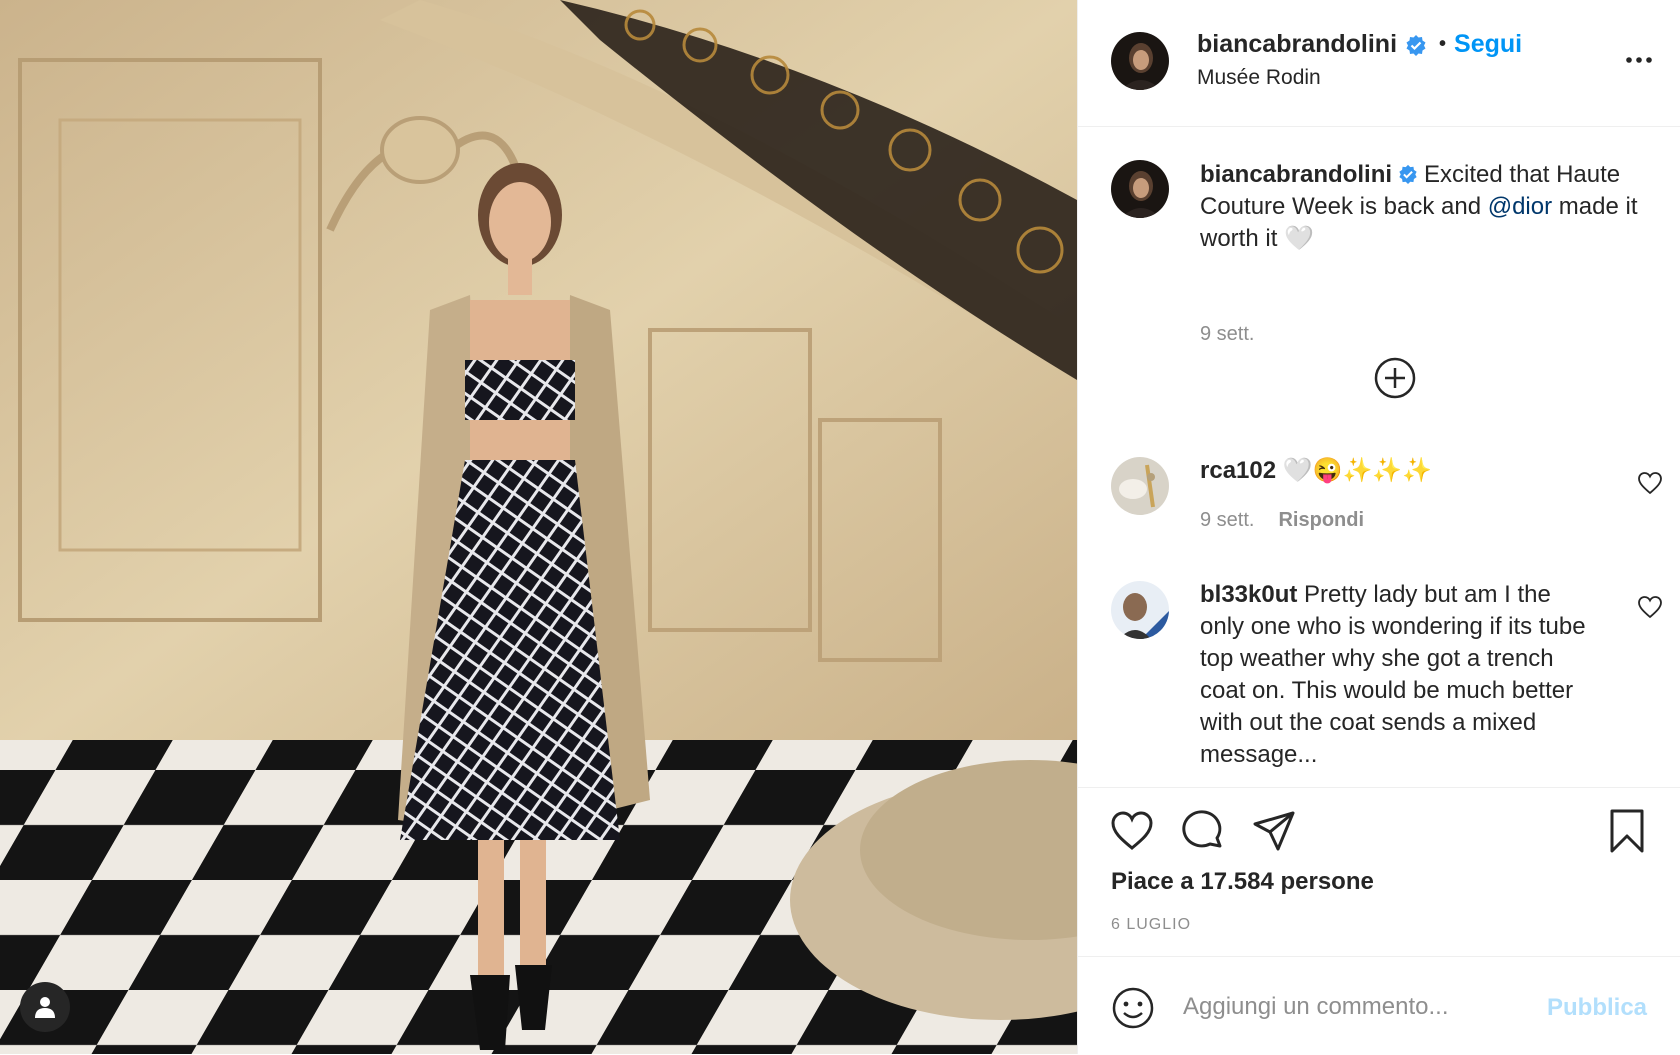 This screenshot has height=1055, width=1680. What do you see at coordinates (1297, 44) in the screenshot?
I see `author-username: biancabrandolini` at bounding box center [1297, 44].